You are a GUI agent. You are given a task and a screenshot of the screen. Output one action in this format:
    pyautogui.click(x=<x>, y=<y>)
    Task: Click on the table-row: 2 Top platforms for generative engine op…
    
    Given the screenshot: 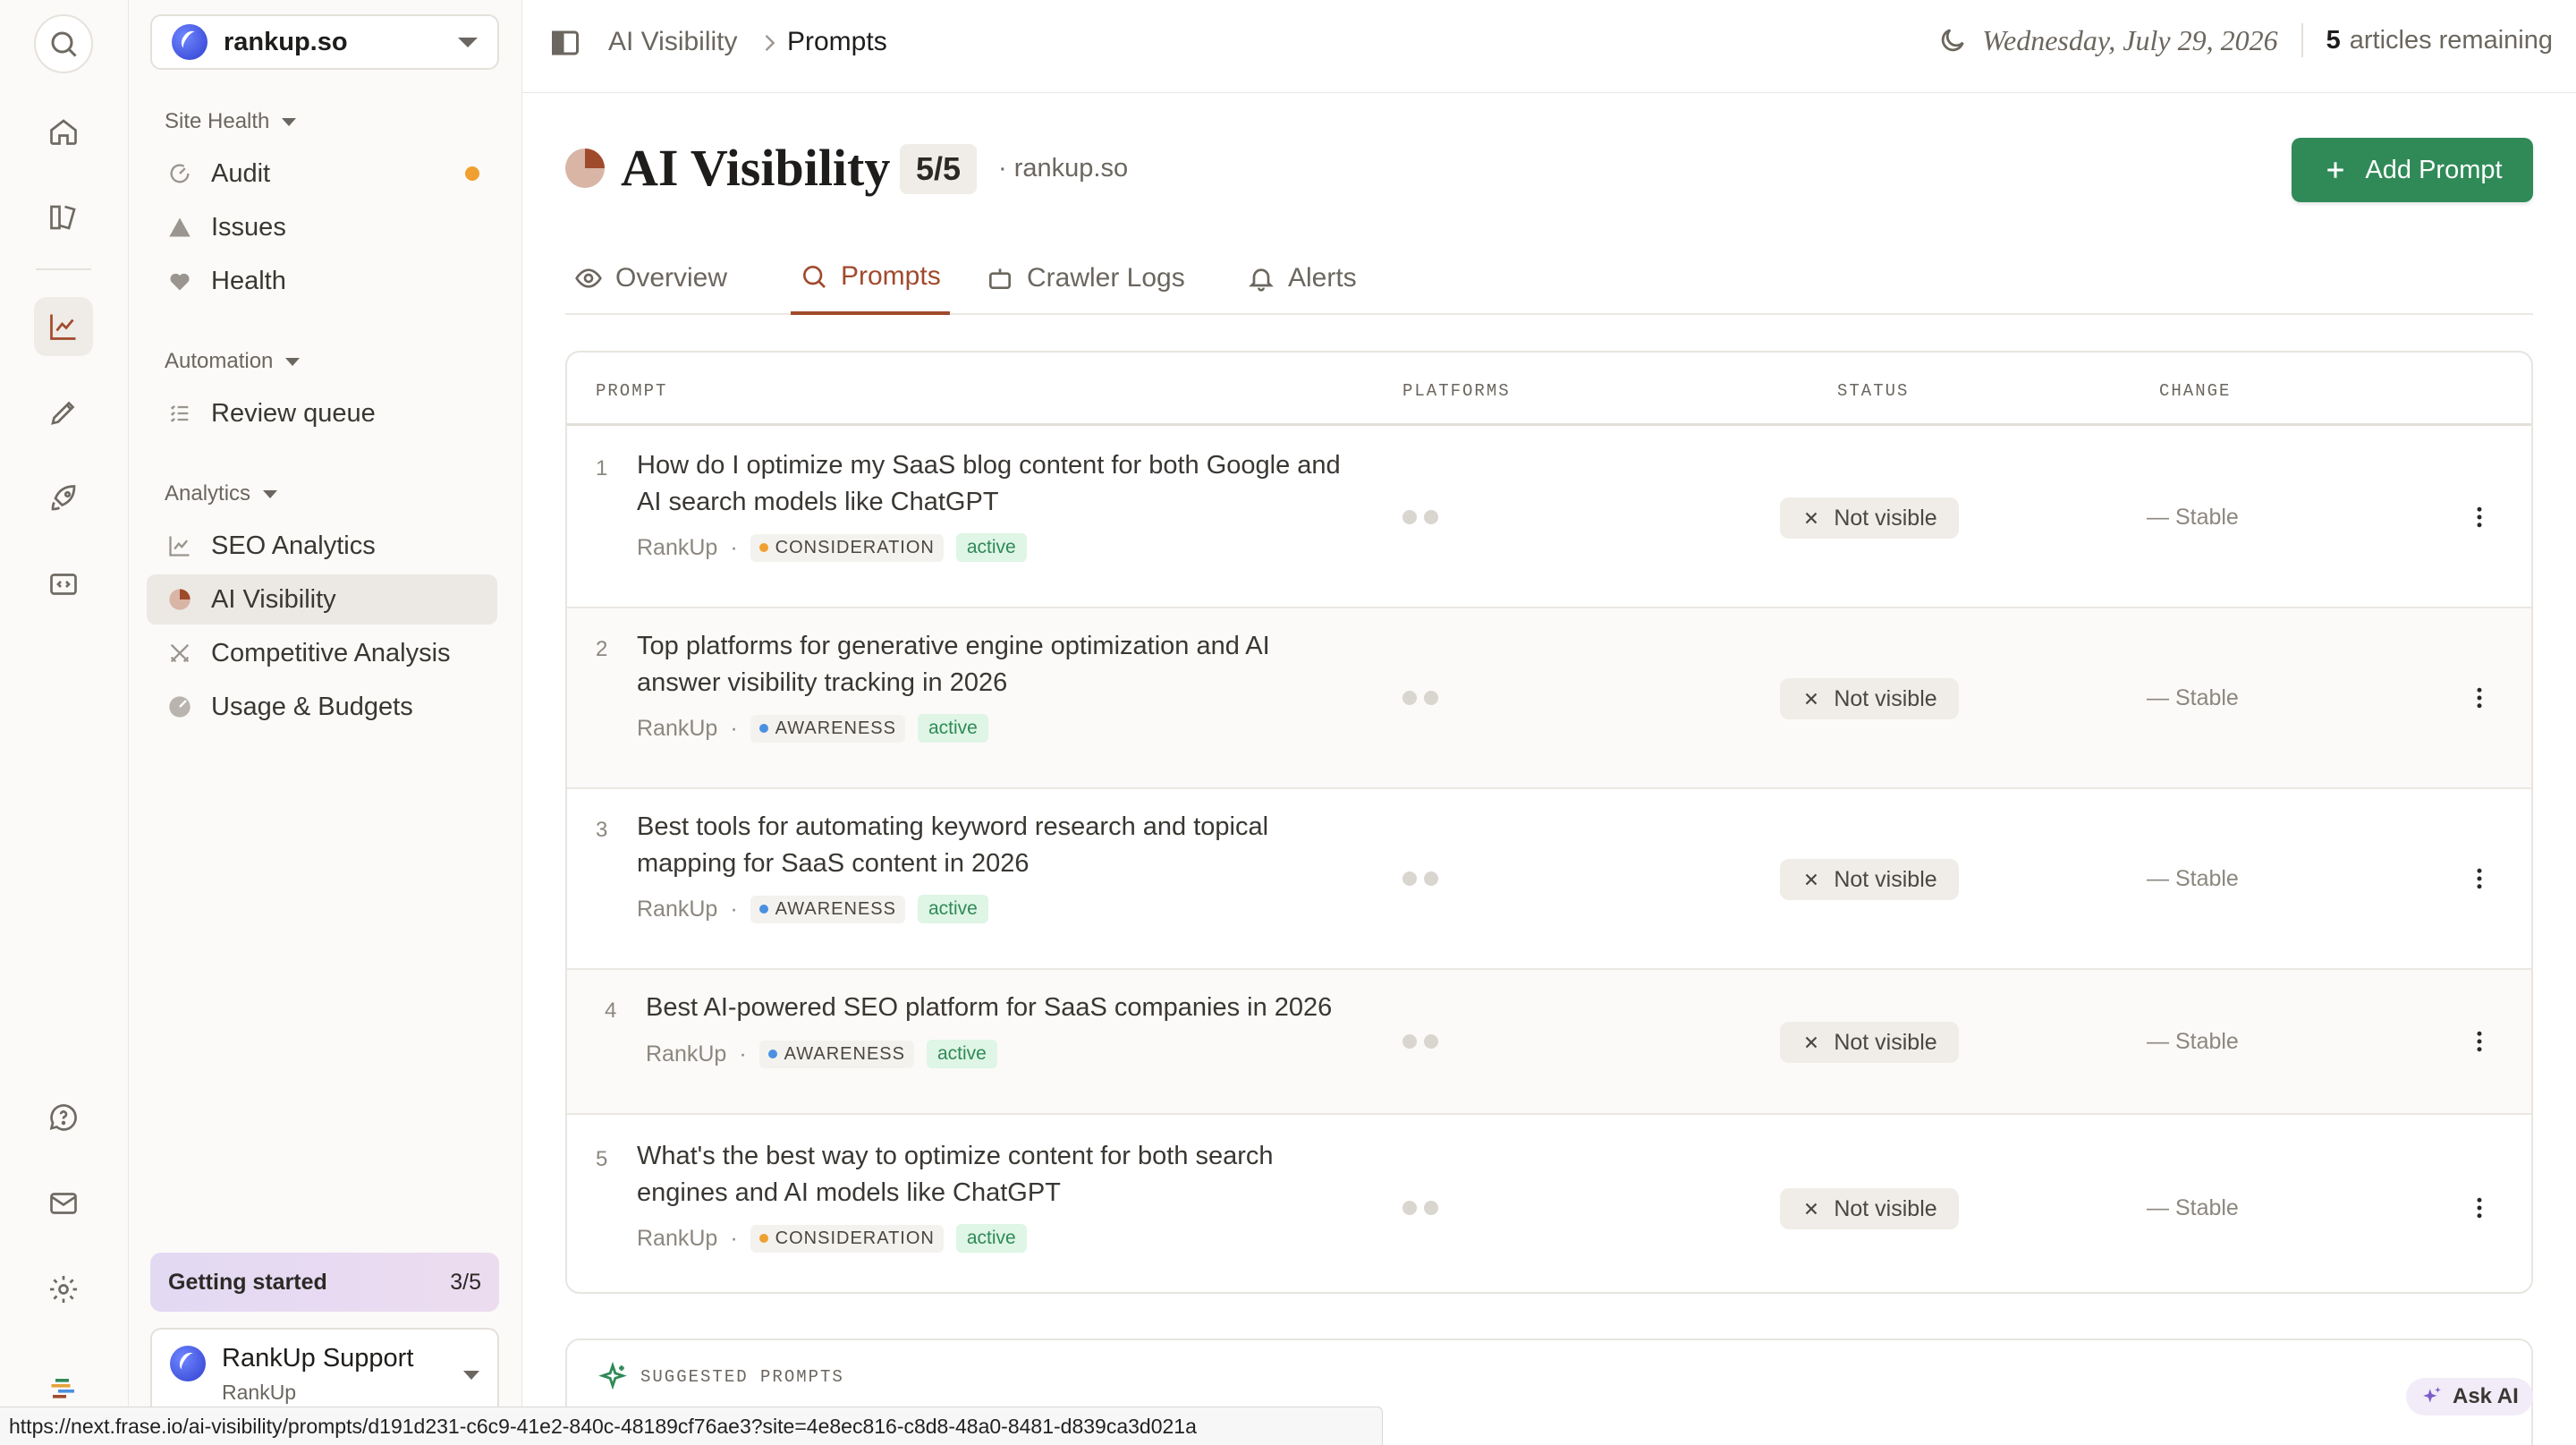 What is the action you would take?
    pyautogui.click(x=1549, y=699)
    